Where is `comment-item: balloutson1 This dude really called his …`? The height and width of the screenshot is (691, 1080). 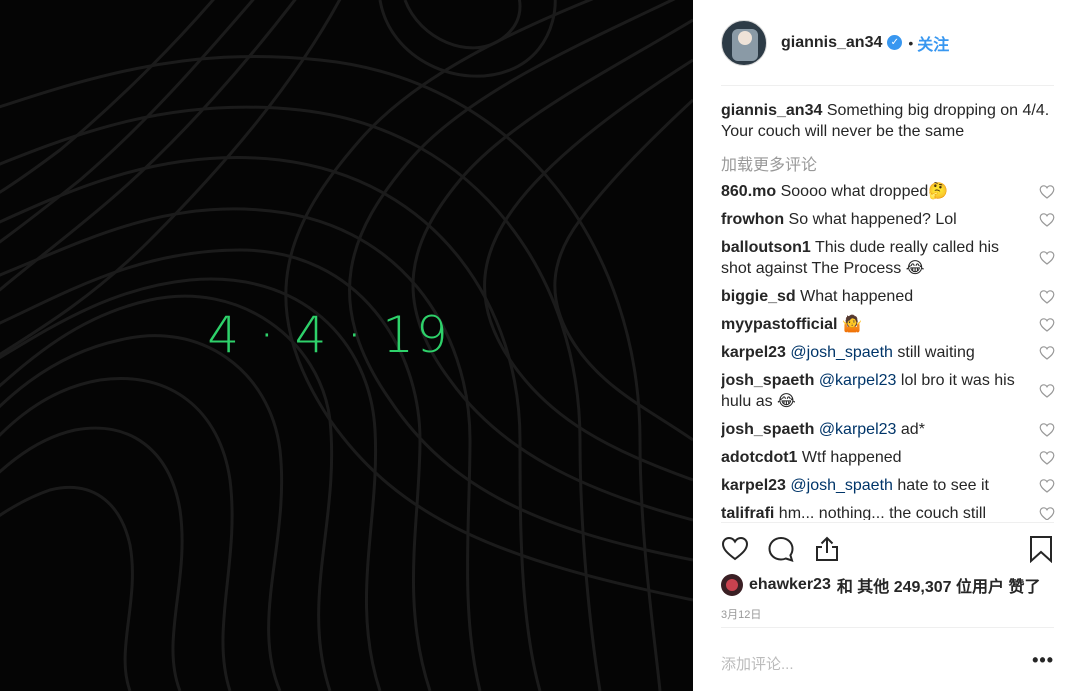 comment-item: balloutson1 This dude really called his … is located at coordinates (888, 258).